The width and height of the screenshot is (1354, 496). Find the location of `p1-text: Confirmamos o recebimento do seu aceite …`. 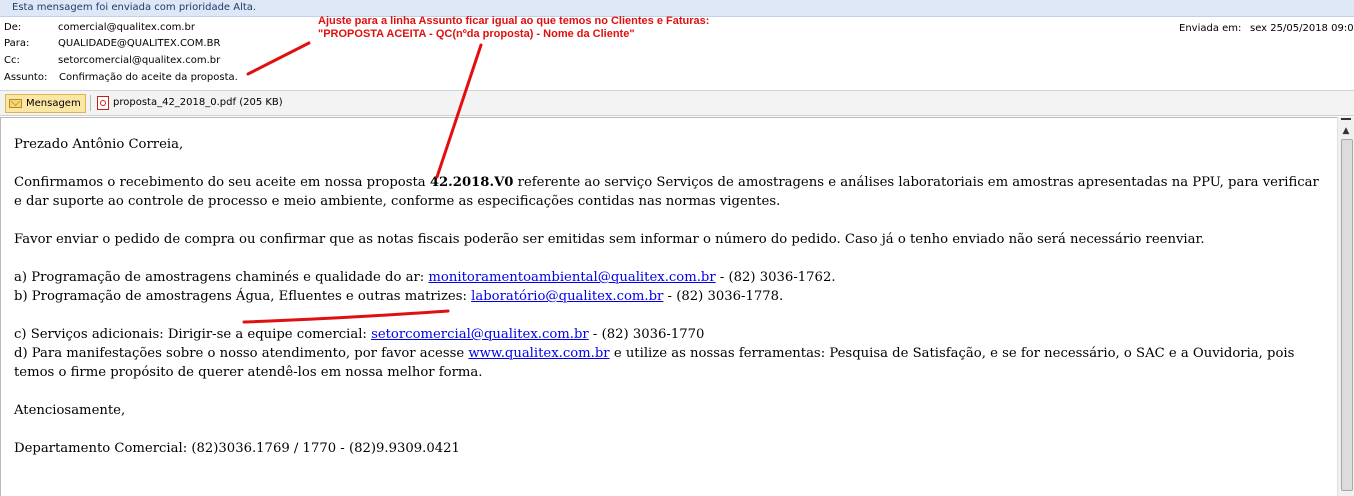

p1-text: Confirmamos o recebimento do seu aceite … is located at coordinates (222, 182).